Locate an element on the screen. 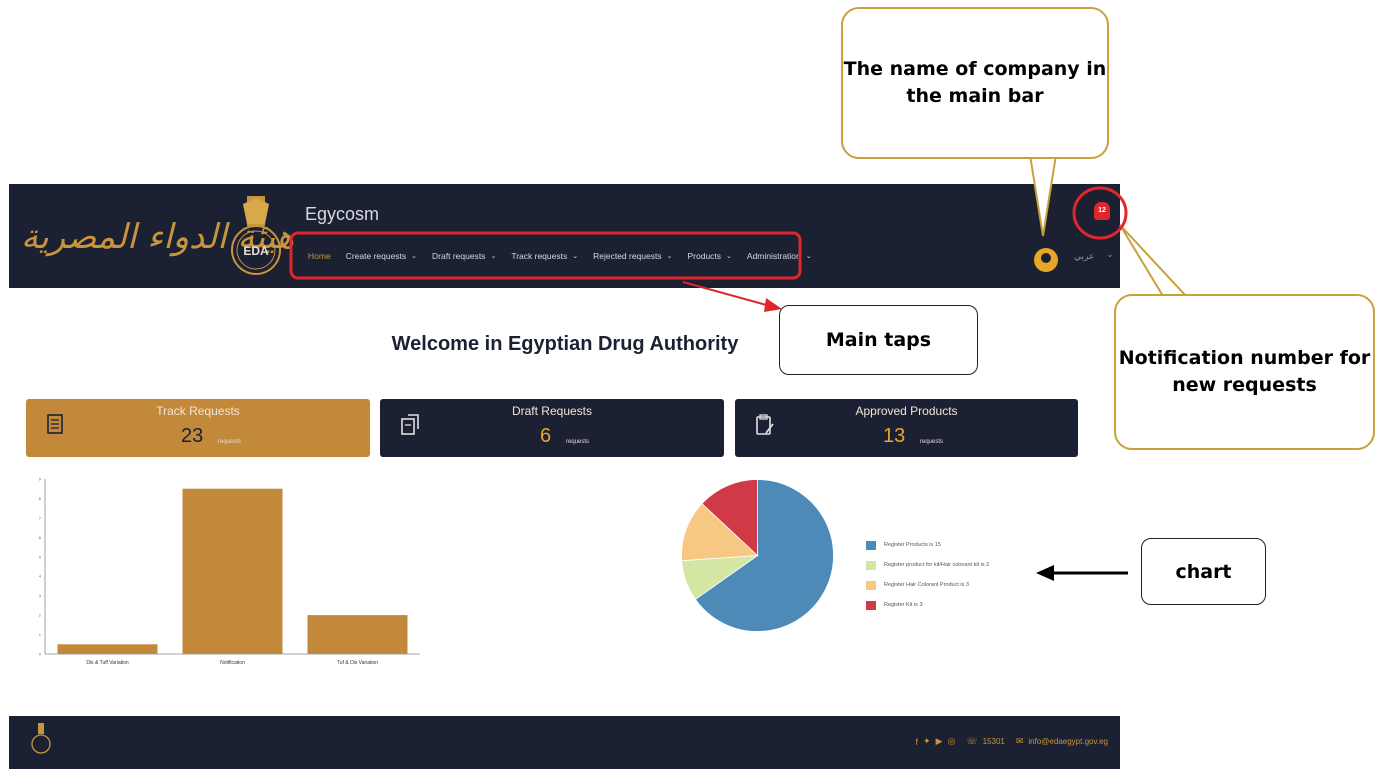 Image resolution: width=1380 pixels, height=769 pixels. card-value: 23 is located at coordinates (192, 436).